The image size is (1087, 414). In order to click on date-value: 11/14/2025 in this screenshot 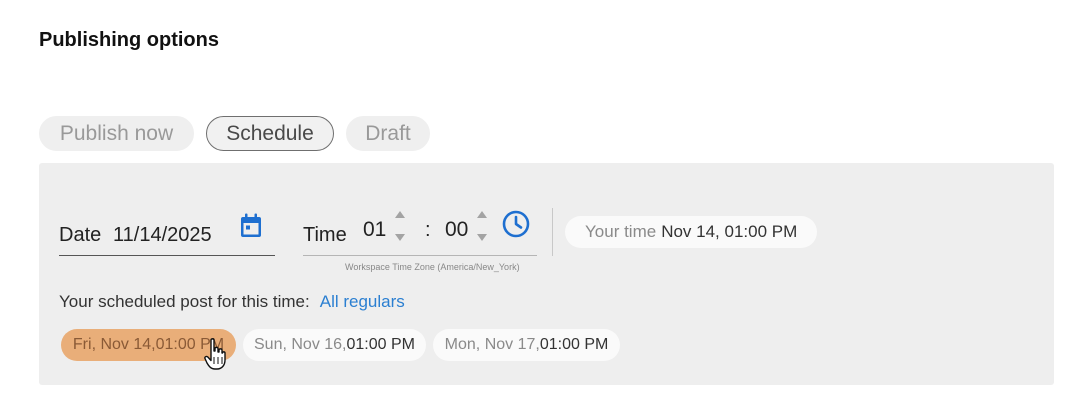, I will do `click(162, 235)`.